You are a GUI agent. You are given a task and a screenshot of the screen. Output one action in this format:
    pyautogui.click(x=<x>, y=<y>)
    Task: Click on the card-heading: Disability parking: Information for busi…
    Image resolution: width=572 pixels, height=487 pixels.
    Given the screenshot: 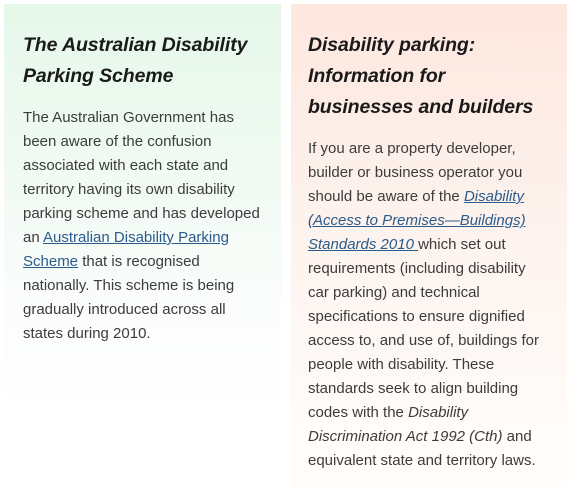 What is the action you would take?
    pyautogui.click(x=421, y=76)
    